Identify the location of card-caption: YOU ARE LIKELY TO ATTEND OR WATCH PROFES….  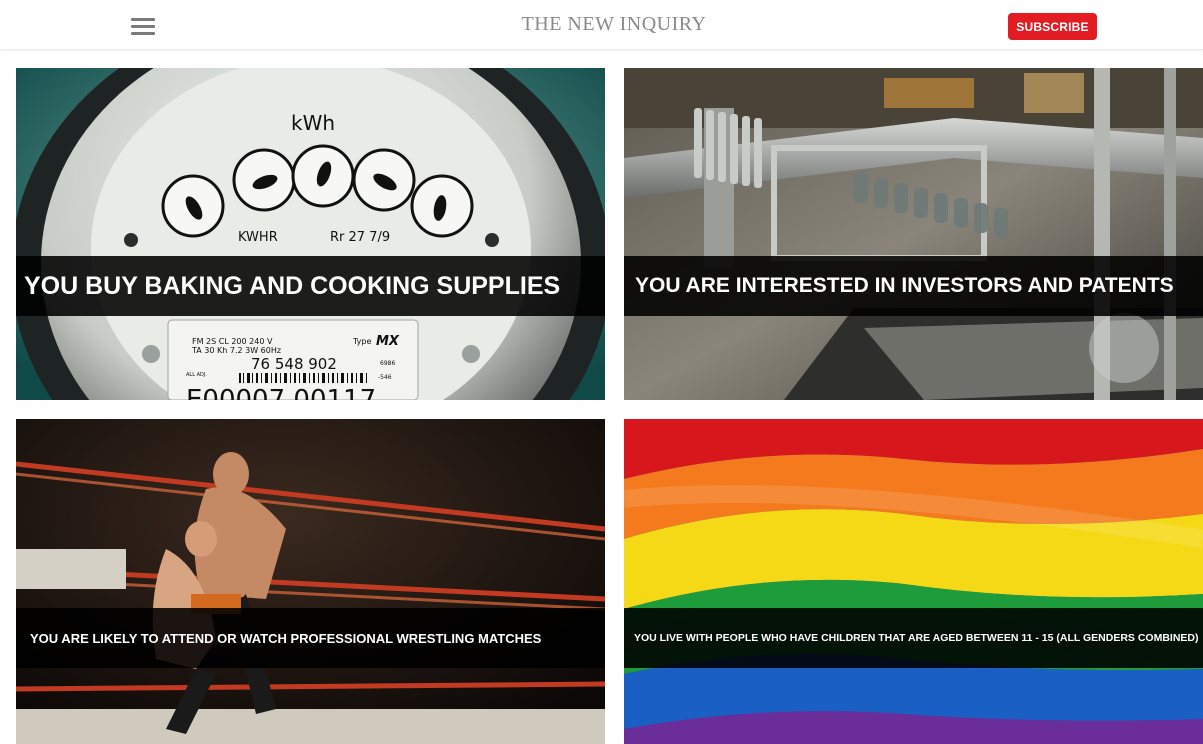
(310, 638).